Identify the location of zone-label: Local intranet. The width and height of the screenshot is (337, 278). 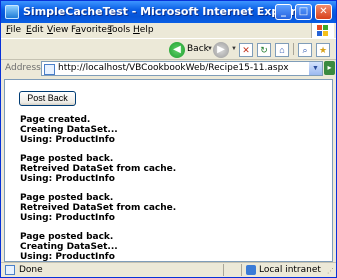
(290, 270).